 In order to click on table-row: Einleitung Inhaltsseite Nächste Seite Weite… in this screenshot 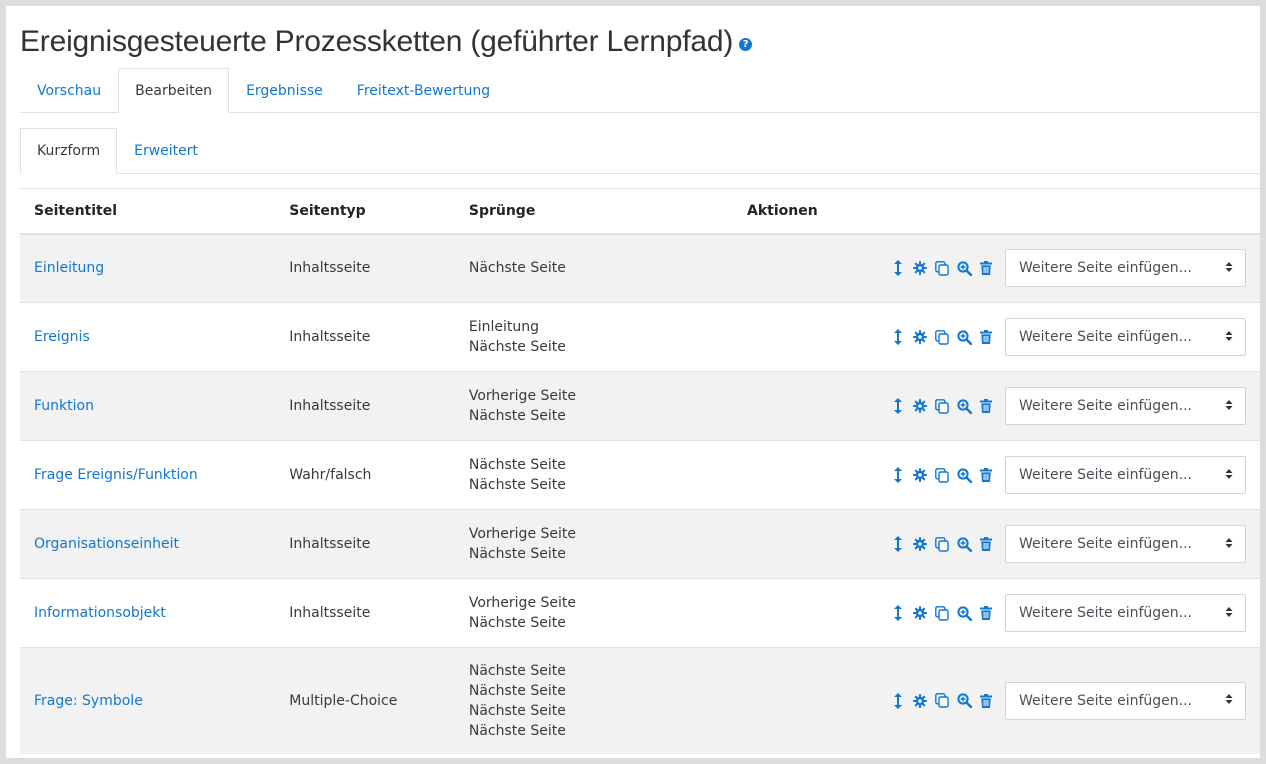, I will do `click(640, 268)`.